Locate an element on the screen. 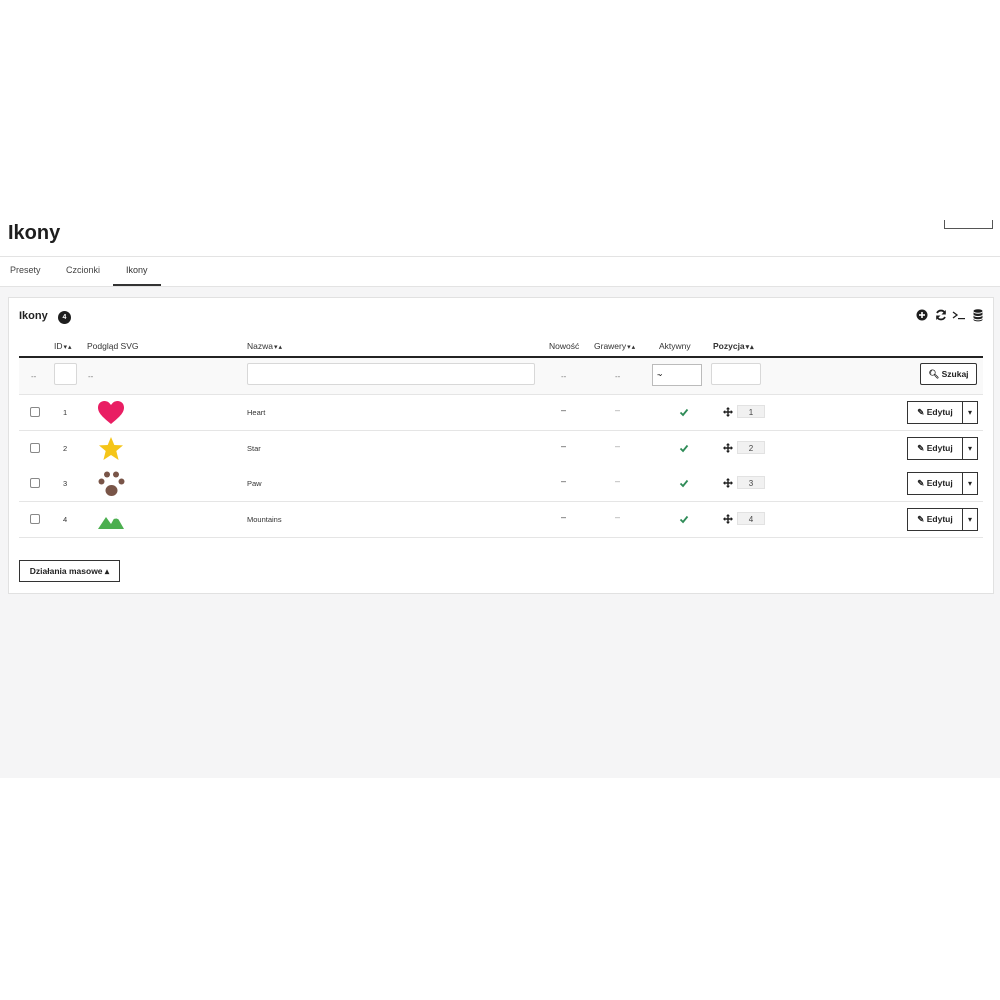  chevron-down-icon: ⌄ is located at coordinates (660, 373).